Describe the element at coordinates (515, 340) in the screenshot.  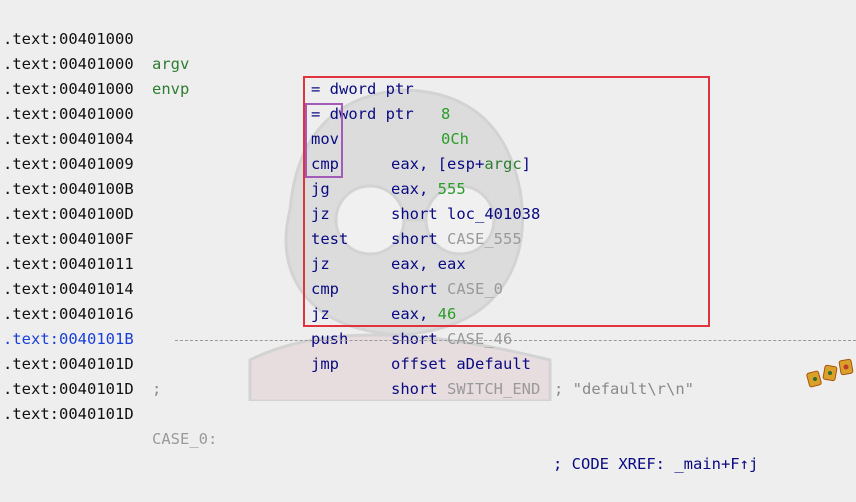
I see `function-separator` at that location.